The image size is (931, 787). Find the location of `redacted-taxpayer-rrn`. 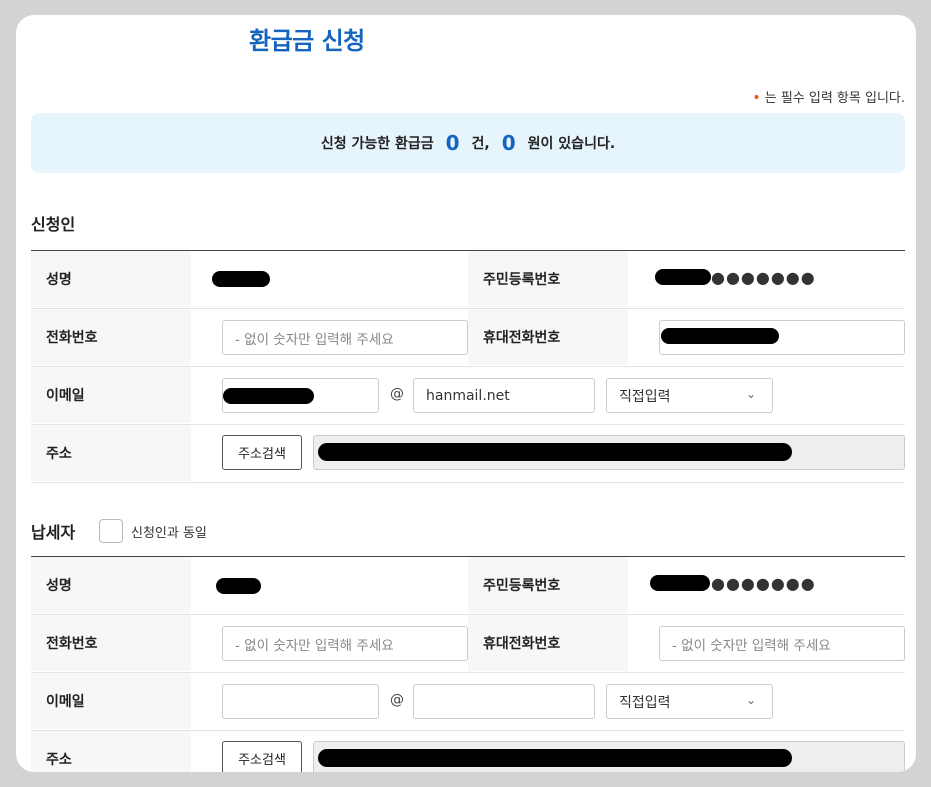

redacted-taxpayer-rrn is located at coordinates (680, 583).